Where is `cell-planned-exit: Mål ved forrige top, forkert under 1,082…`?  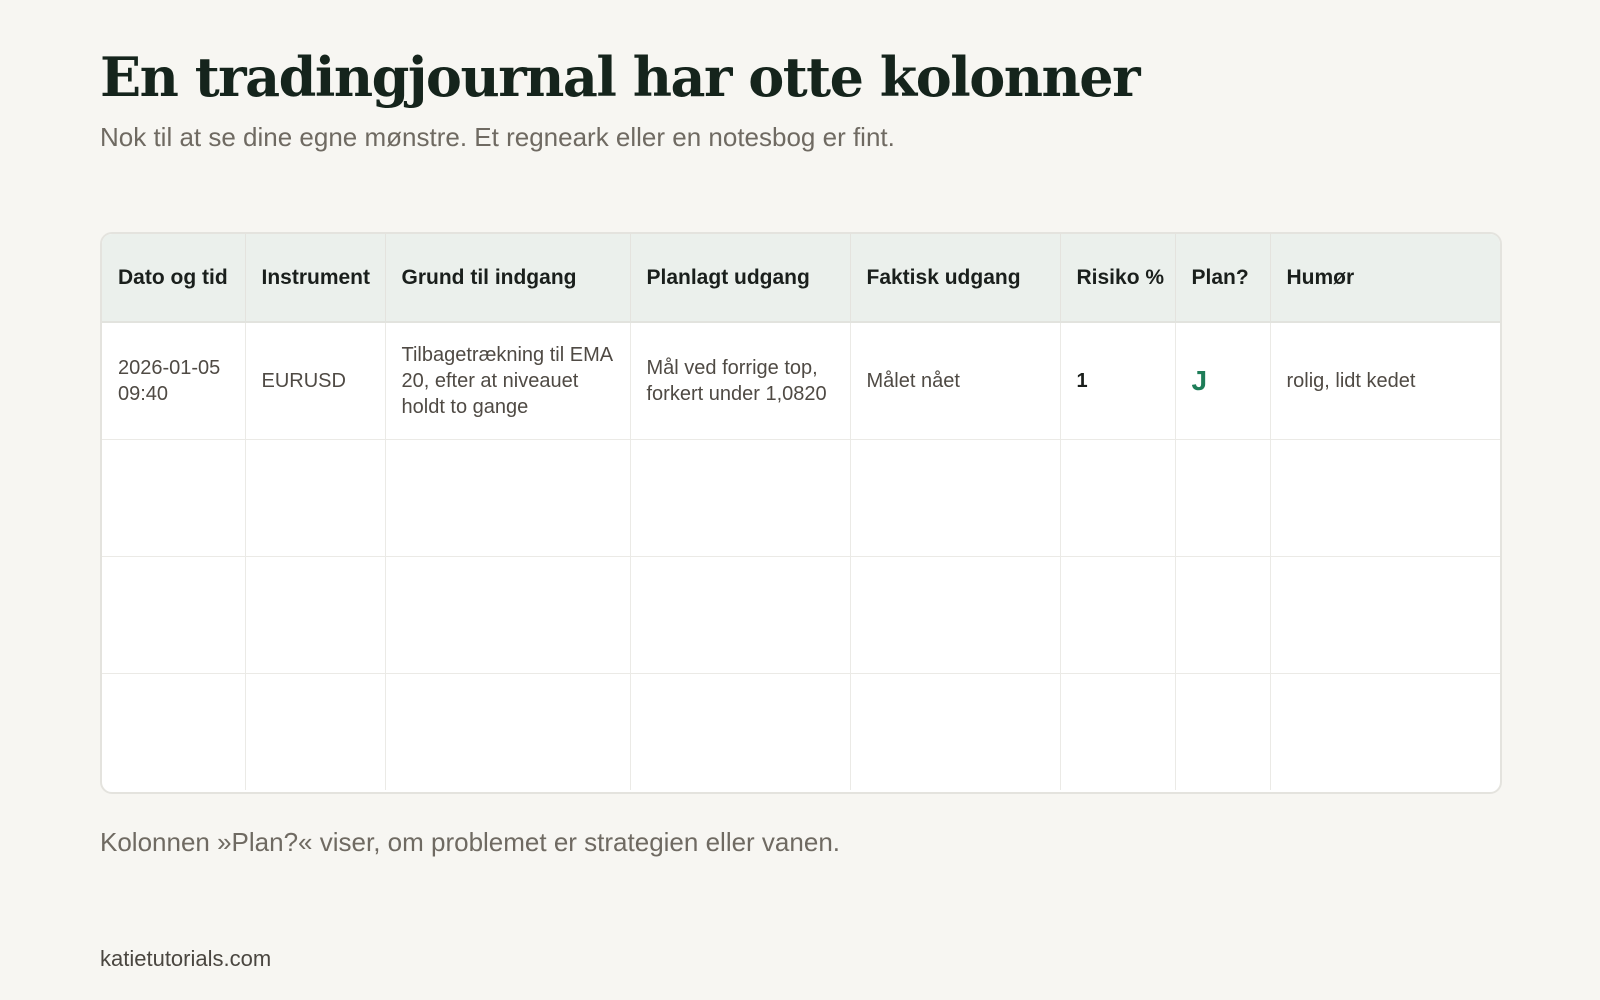 cell-planned-exit: Mål ved forrige top, forkert under 1,082… is located at coordinates (739, 380).